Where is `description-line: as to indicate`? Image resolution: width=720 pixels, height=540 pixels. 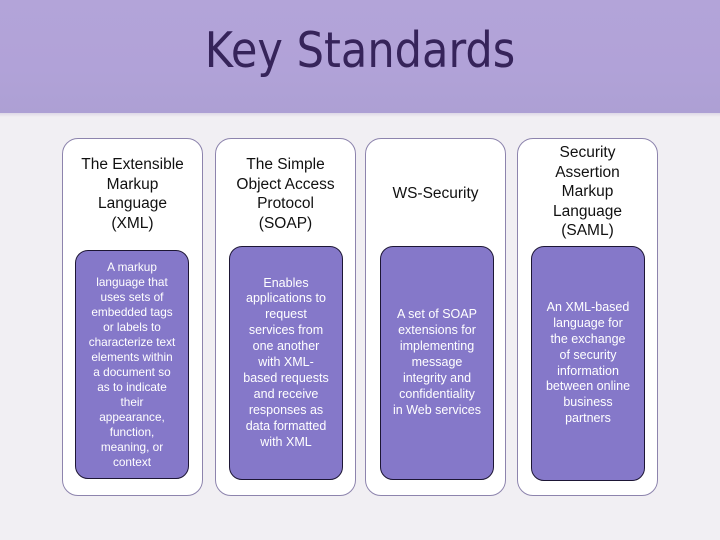
description-line: as to indicate is located at coordinates (132, 386).